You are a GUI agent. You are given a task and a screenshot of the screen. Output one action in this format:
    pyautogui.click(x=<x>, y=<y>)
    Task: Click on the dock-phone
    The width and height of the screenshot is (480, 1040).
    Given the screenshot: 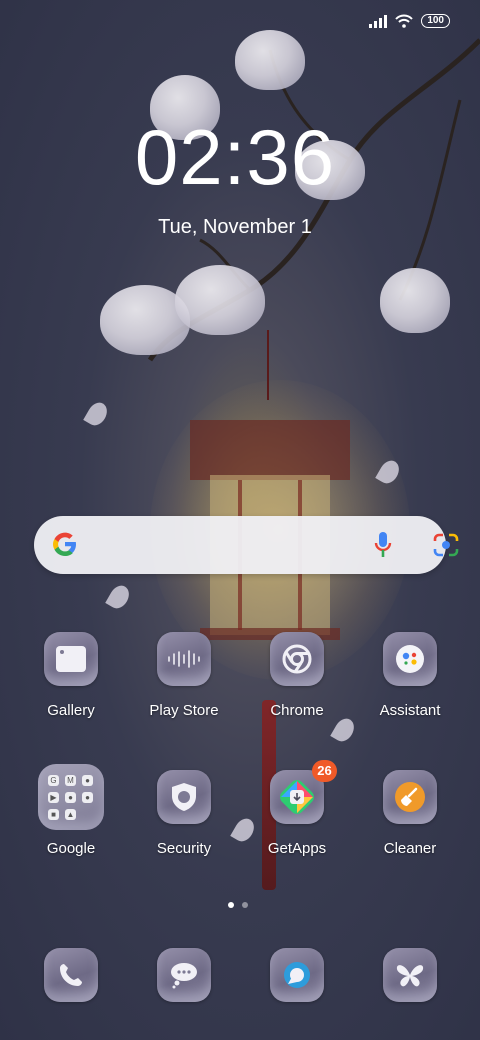 What is the action you would take?
    pyautogui.click(x=71, y=975)
    